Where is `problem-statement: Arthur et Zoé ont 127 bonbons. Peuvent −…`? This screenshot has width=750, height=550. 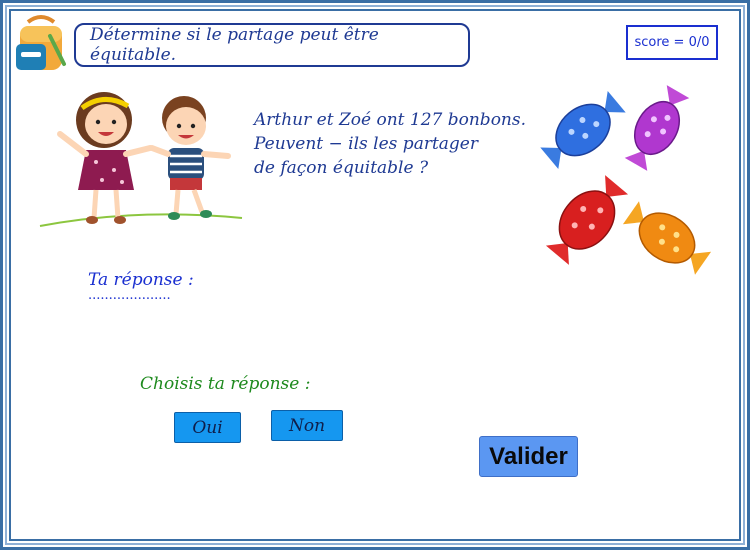
problem-statement: Arthur et Zoé ont 127 bonbons. Peuvent −… is located at coordinates (394, 144).